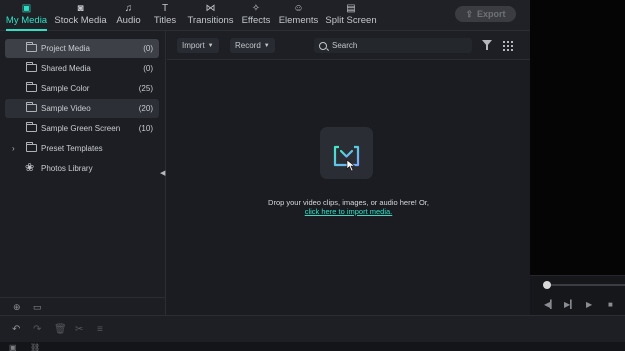 The height and width of the screenshot is (351, 625). I want to click on redo-icon: ↷, so click(37, 329).